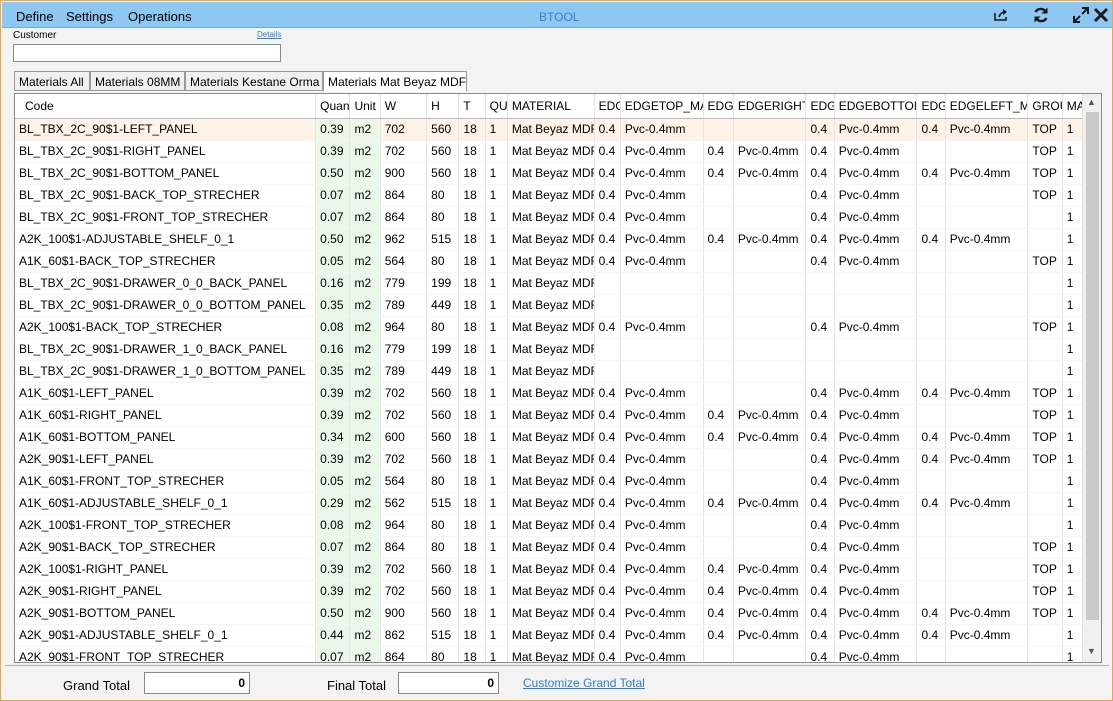 This screenshot has width=1113, height=701. What do you see at coordinates (166, 239) in the screenshot?
I see `table-cell: A2K_100$1-ADJUSTABLE_SHELF_0_1` at bounding box center [166, 239].